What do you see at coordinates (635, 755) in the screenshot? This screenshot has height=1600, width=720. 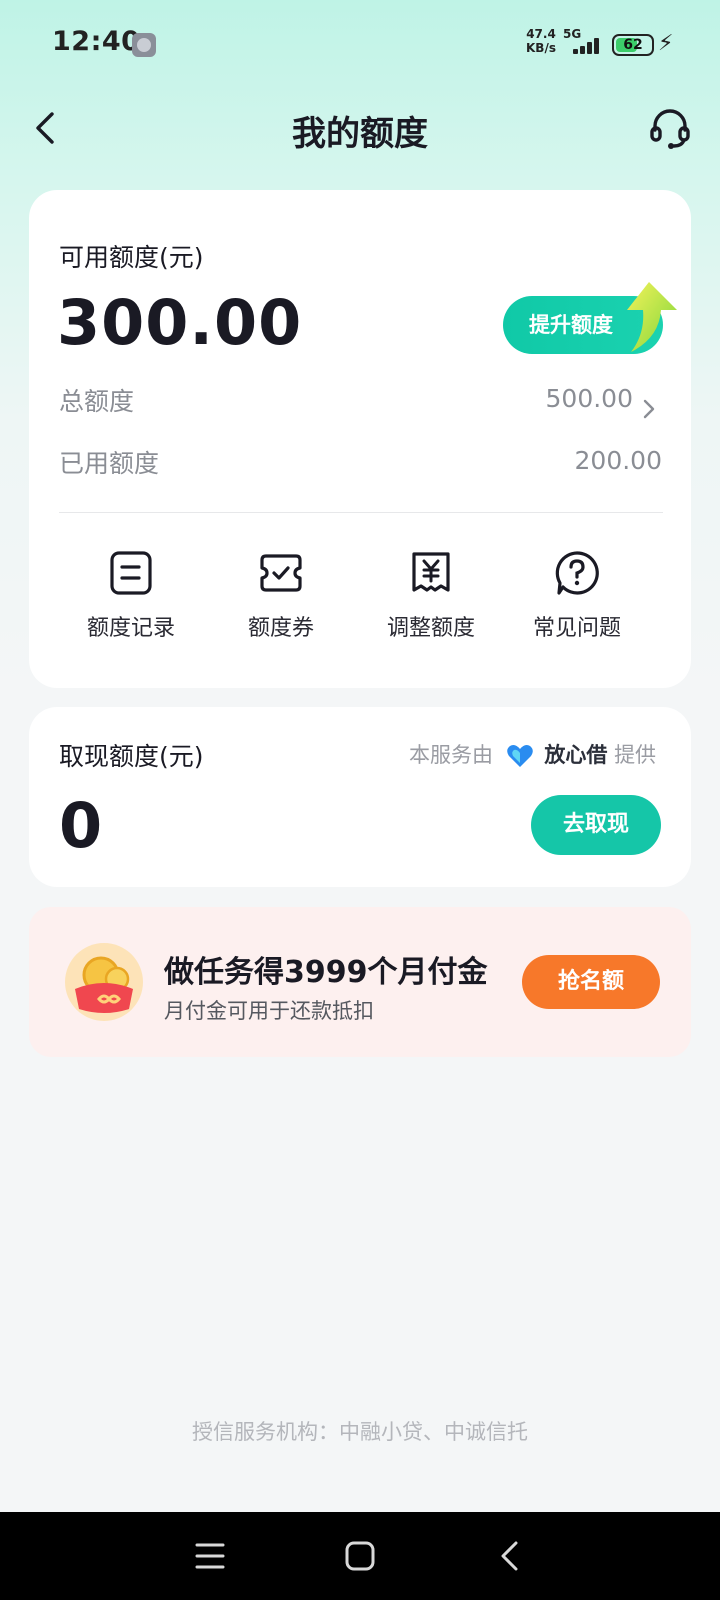 I see `provider-suffix: 提供` at bounding box center [635, 755].